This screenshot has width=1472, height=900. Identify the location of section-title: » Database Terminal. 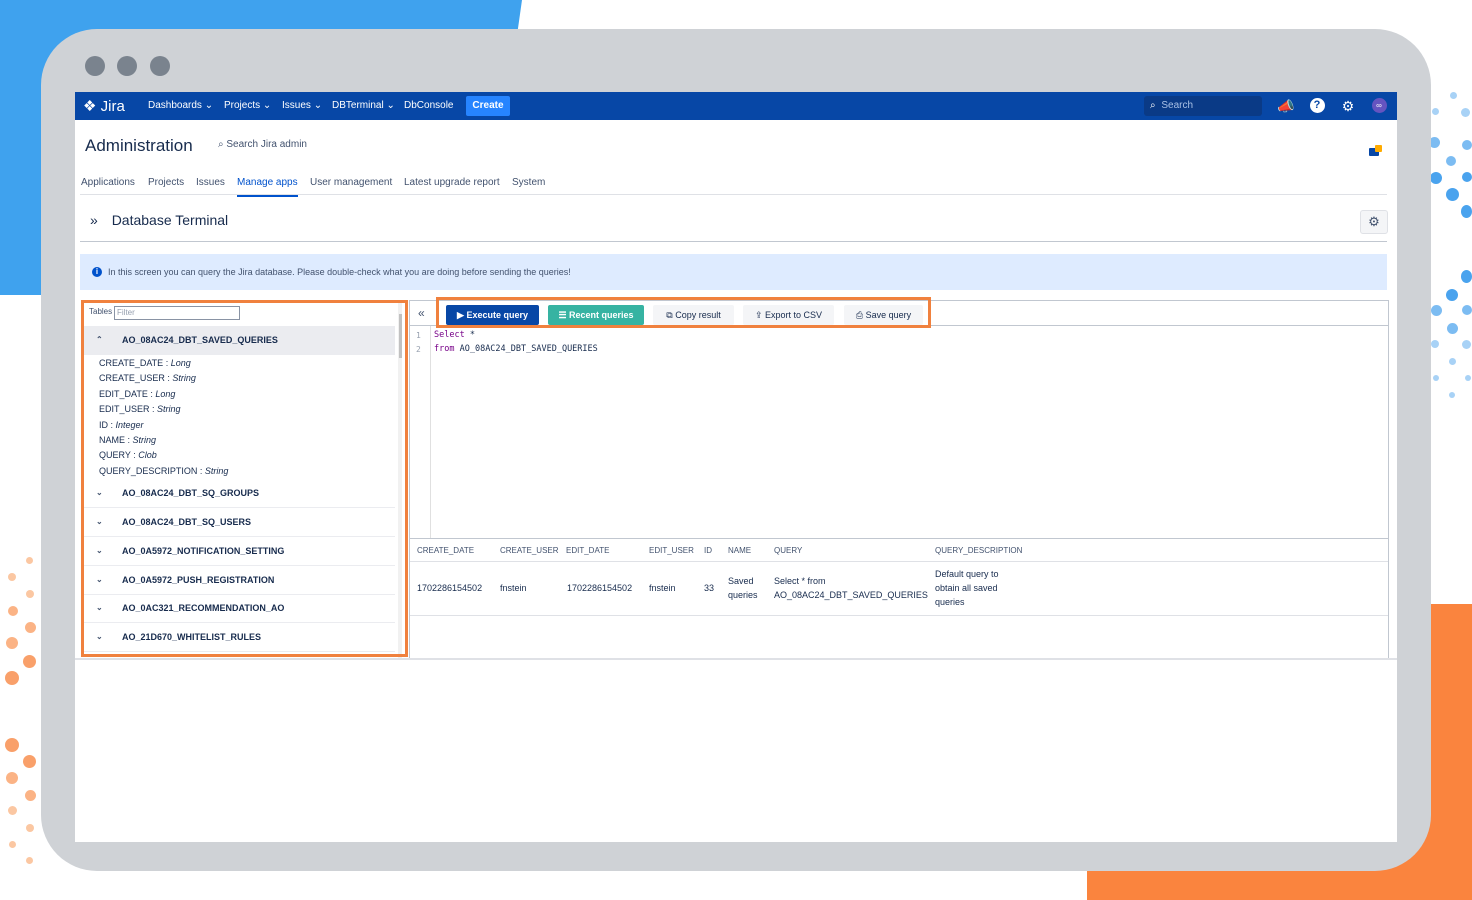
(159, 220).